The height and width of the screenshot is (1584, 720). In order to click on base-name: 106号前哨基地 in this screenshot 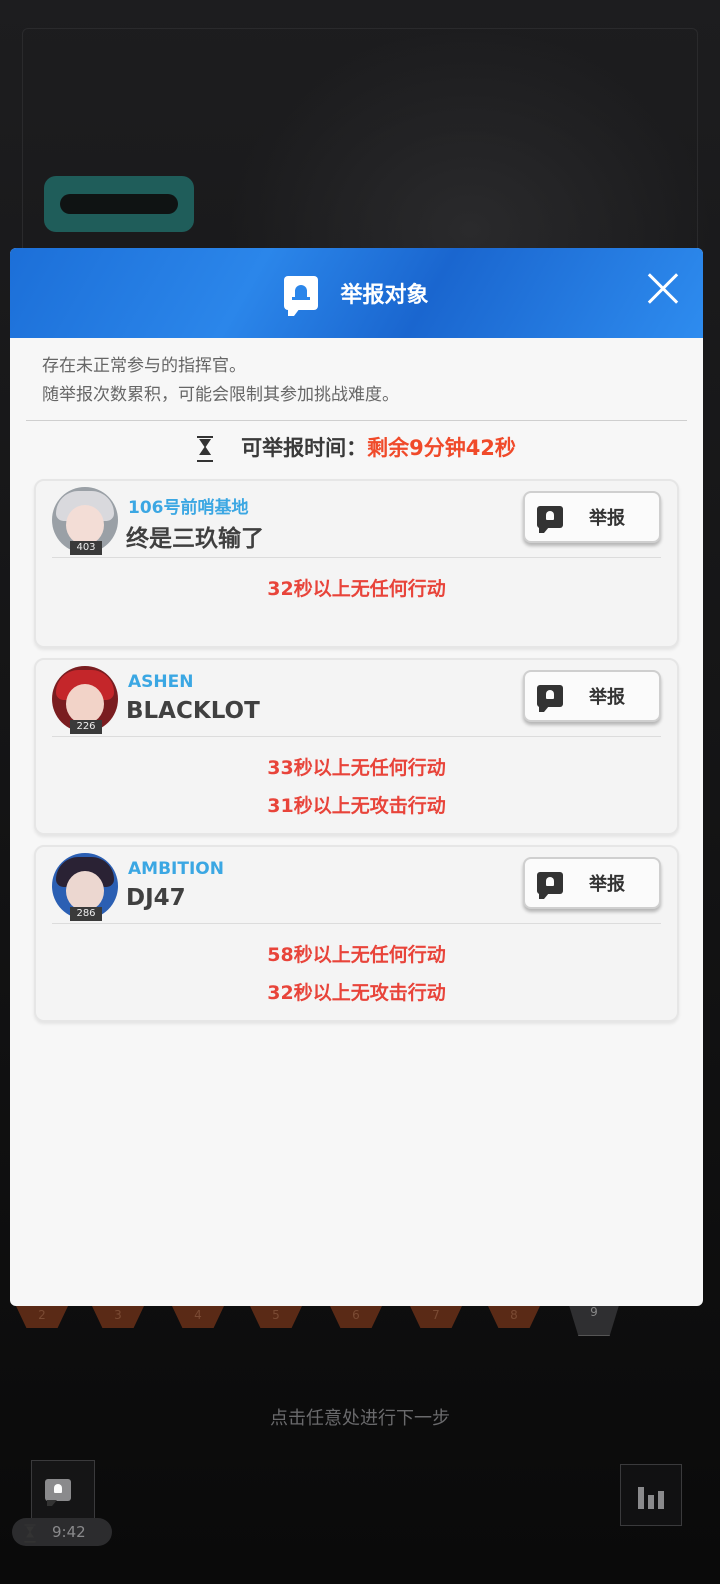, I will do `click(188, 508)`.